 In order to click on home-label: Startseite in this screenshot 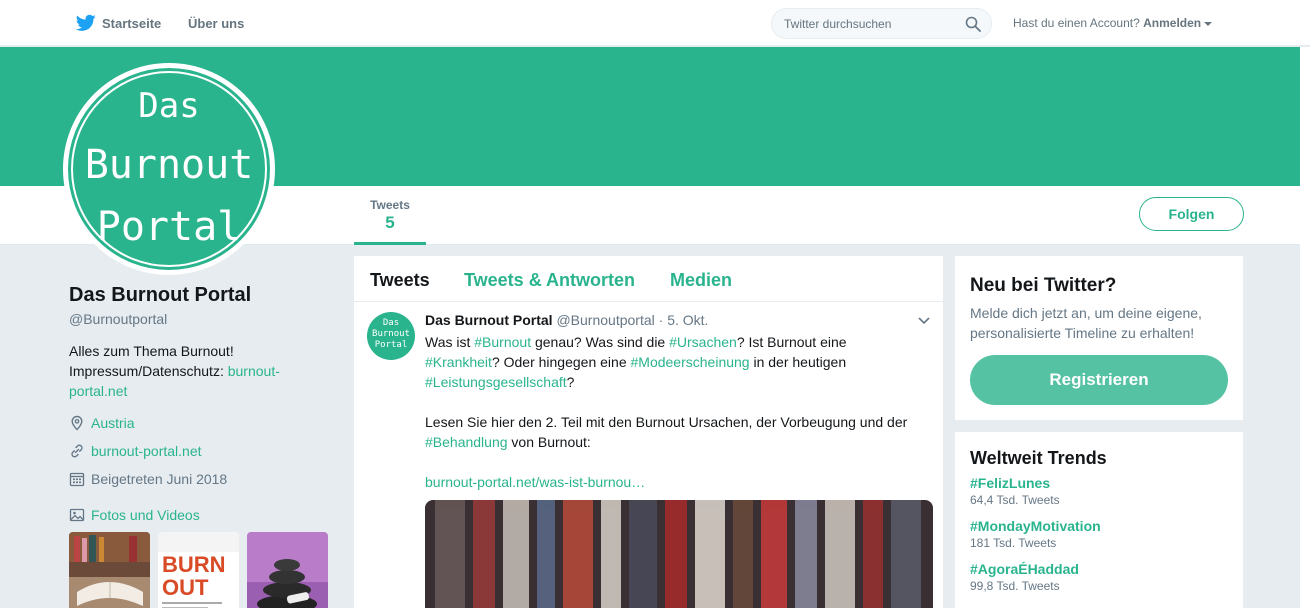, I will do `click(132, 23)`.